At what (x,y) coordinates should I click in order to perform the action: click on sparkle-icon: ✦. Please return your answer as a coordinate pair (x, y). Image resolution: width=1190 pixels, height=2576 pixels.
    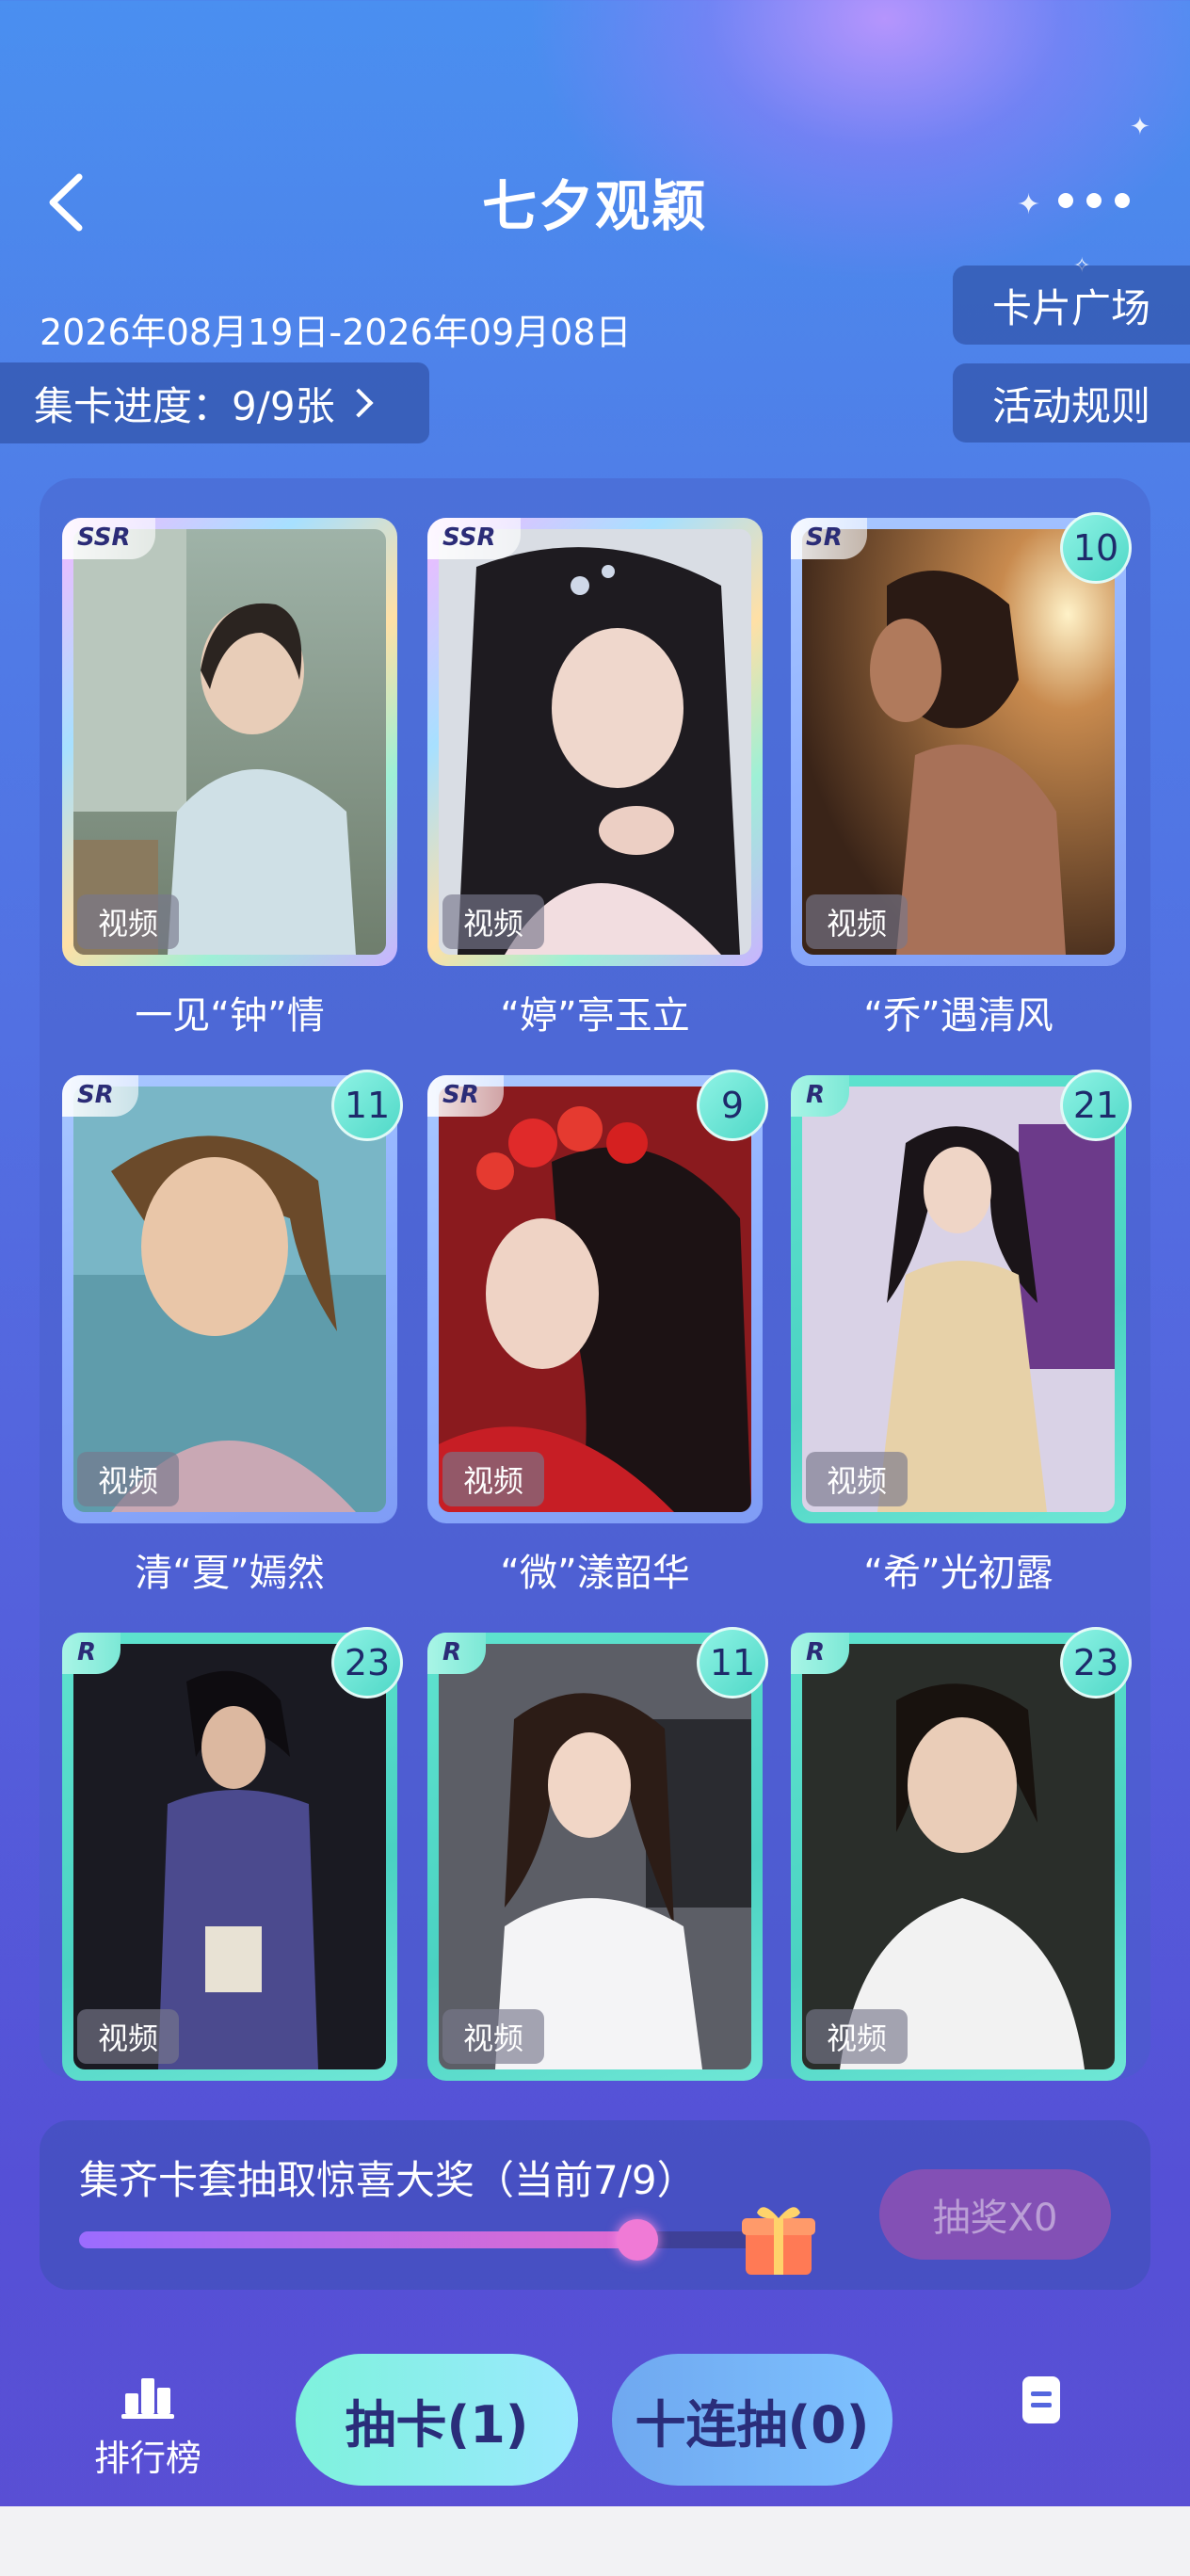
    Looking at the image, I should click on (1140, 127).